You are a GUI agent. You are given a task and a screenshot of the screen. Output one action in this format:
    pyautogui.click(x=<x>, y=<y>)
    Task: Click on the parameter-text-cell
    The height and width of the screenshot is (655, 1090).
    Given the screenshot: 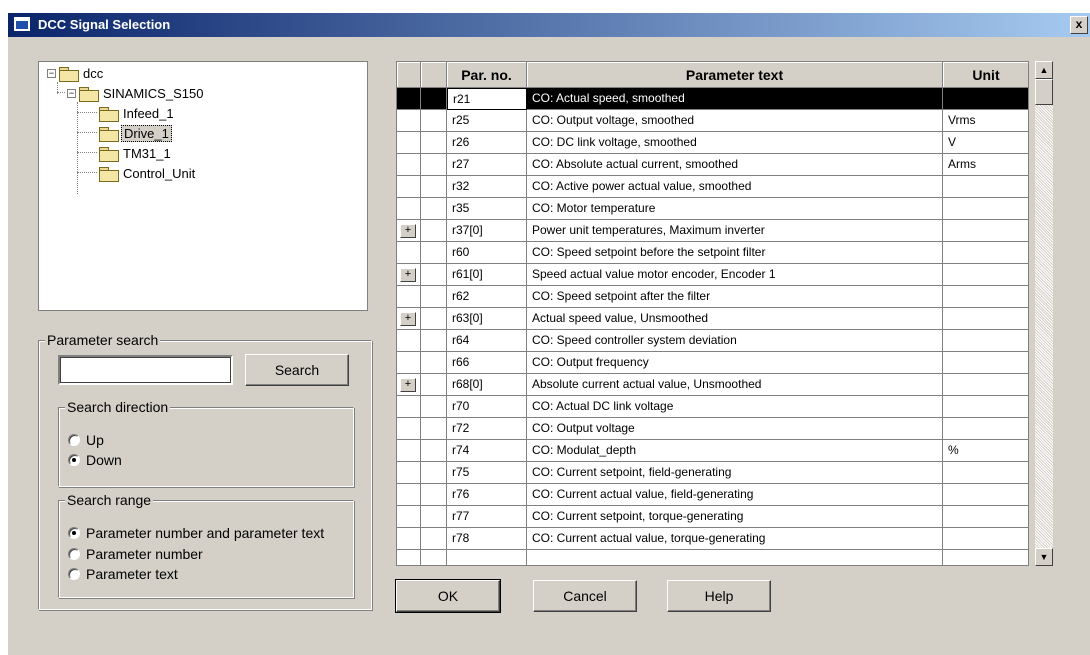 What is the action you would take?
    pyautogui.click(x=735, y=557)
    